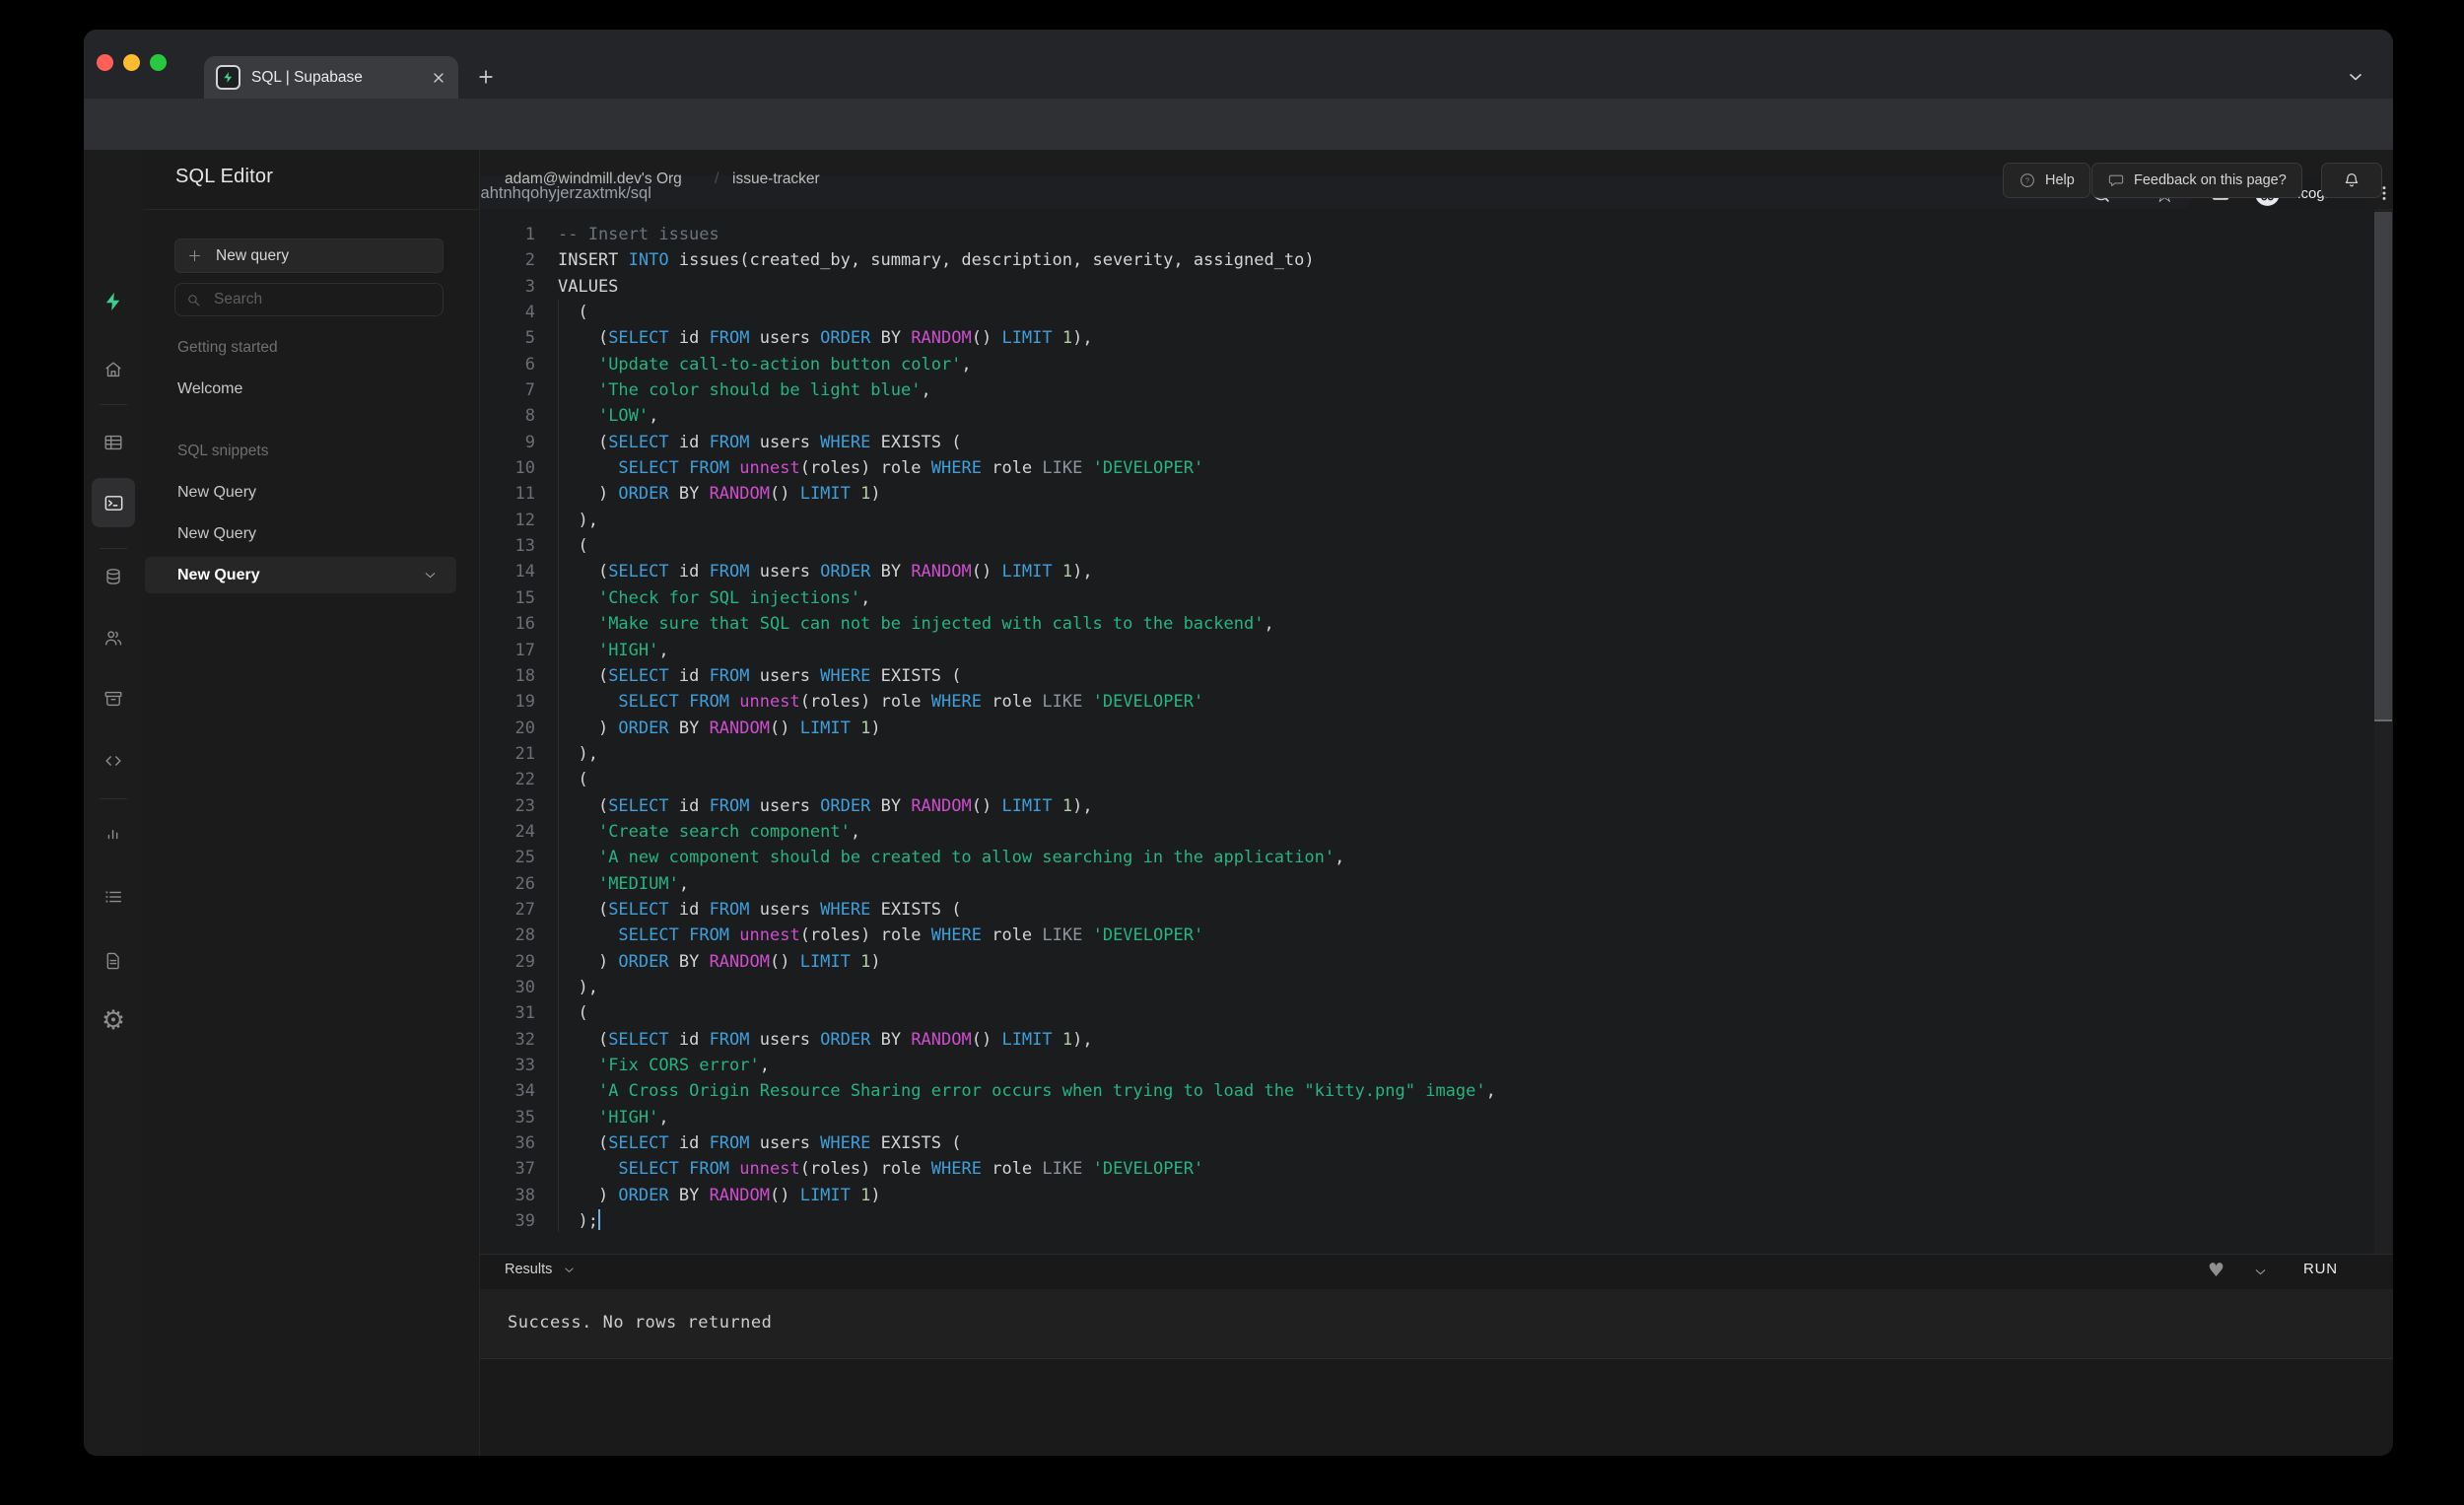 This screenshot has width=2464, height=1505. What do you see at coordinates (331, 77) in the screenshot?
I see `browser-tab: SQL | Supabase` at bounding box center [331, 77].